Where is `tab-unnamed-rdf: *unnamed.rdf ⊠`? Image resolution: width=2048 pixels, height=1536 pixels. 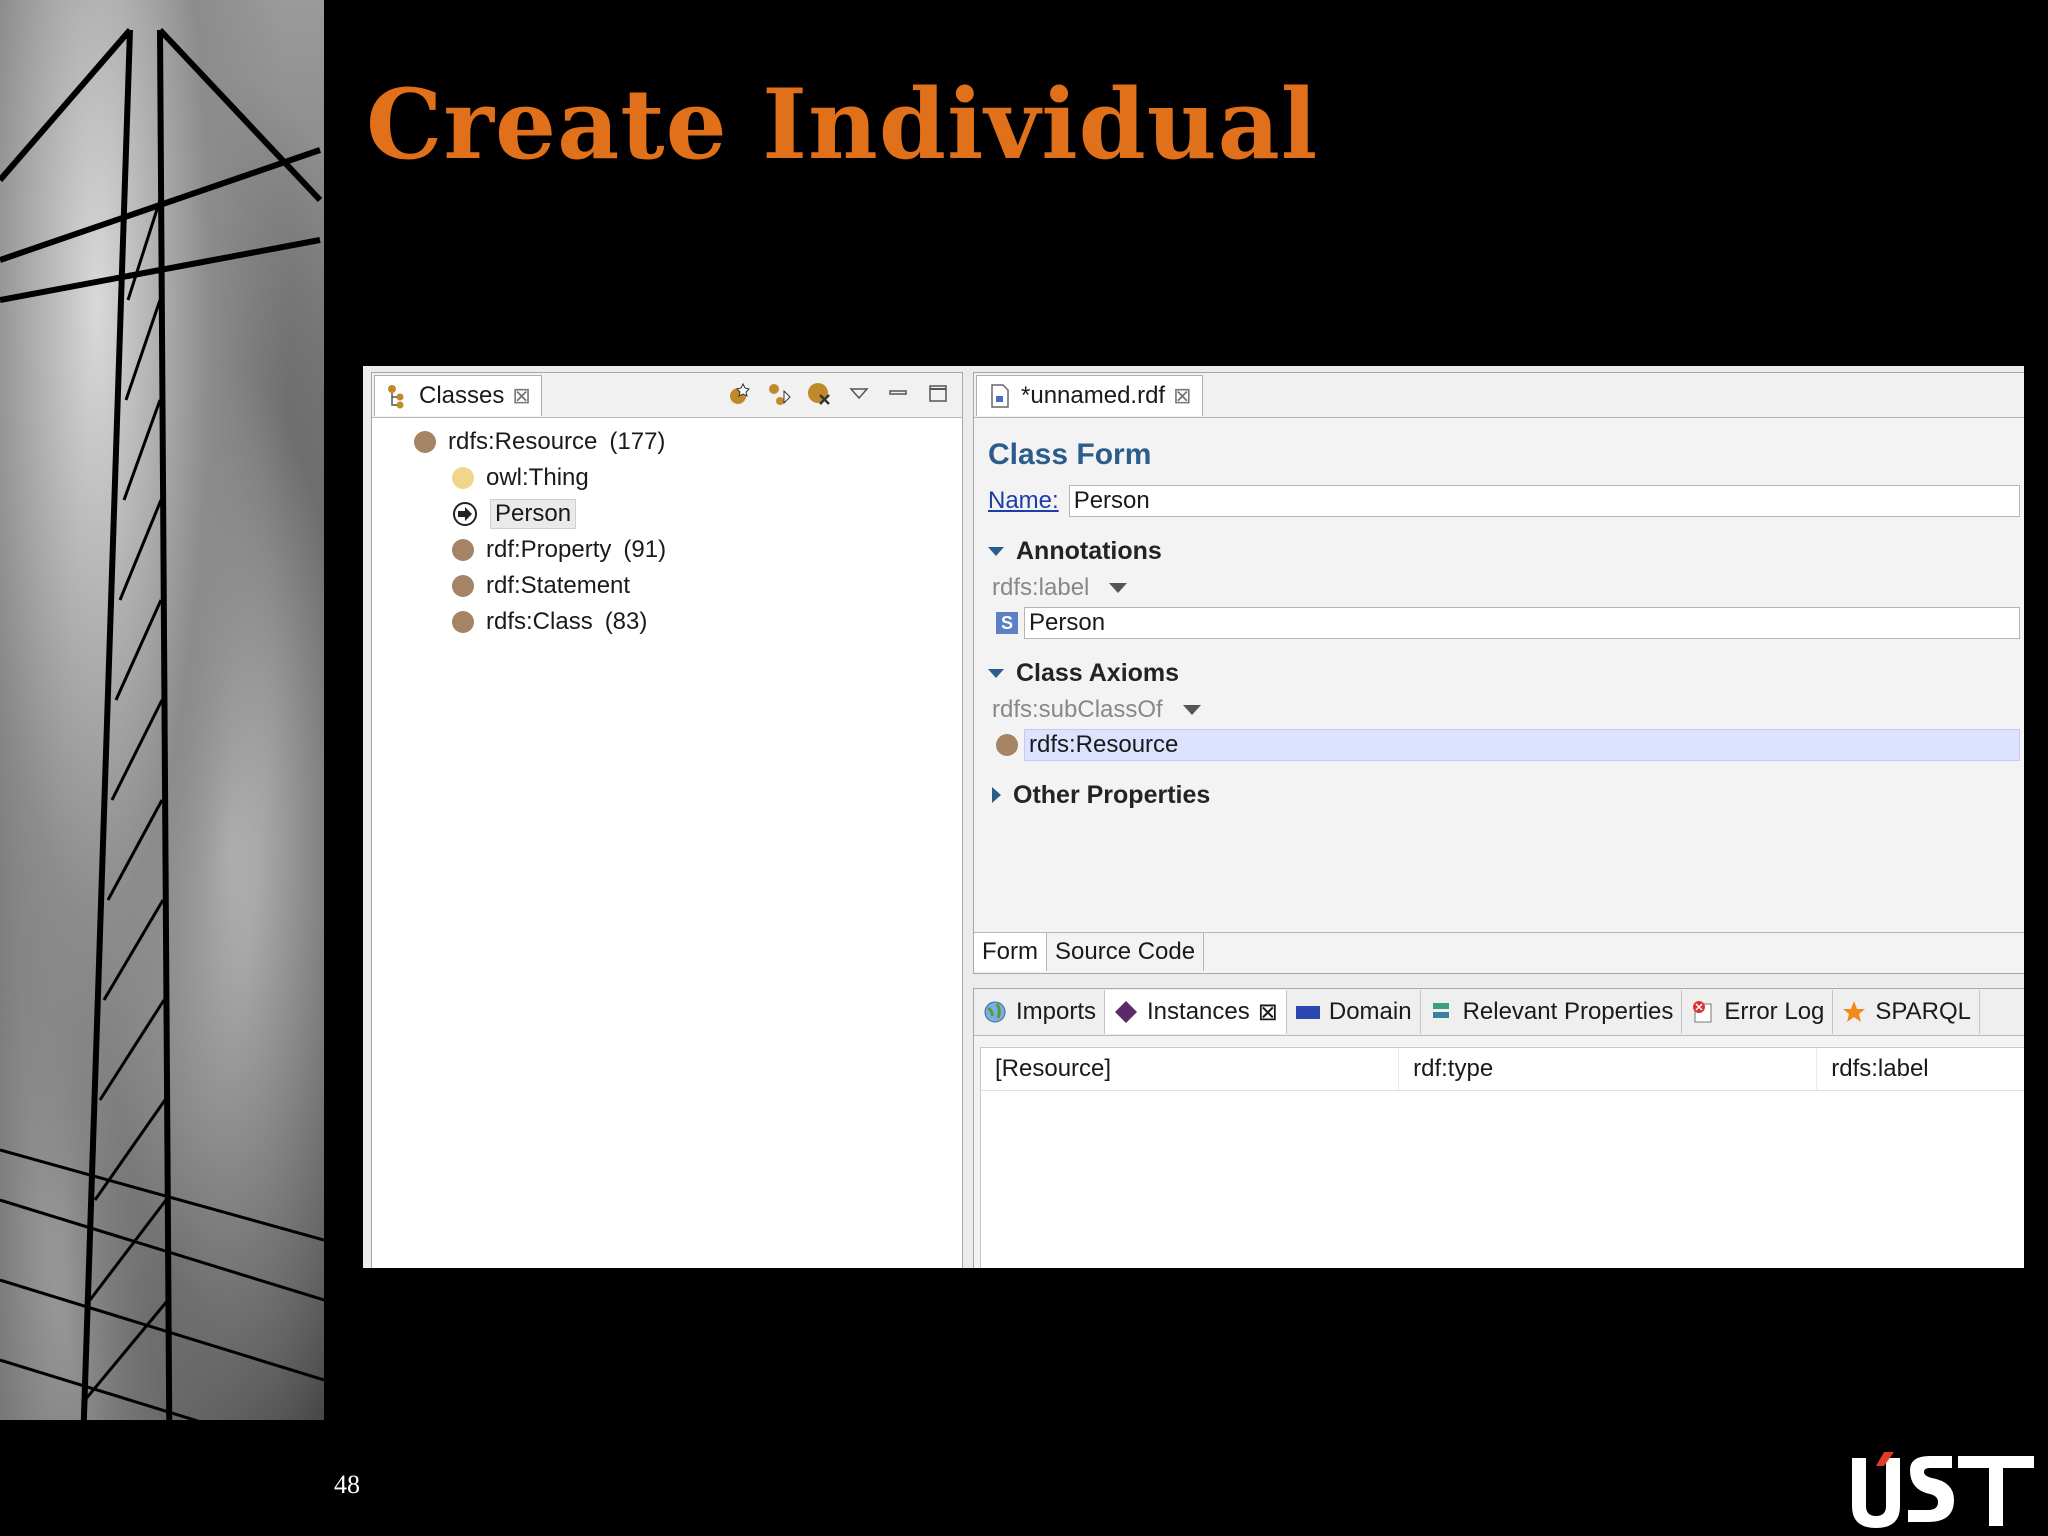
tab-unnamed-rdf: *unnamed.rdf ⊠ is located at coordinates (1089, 395).